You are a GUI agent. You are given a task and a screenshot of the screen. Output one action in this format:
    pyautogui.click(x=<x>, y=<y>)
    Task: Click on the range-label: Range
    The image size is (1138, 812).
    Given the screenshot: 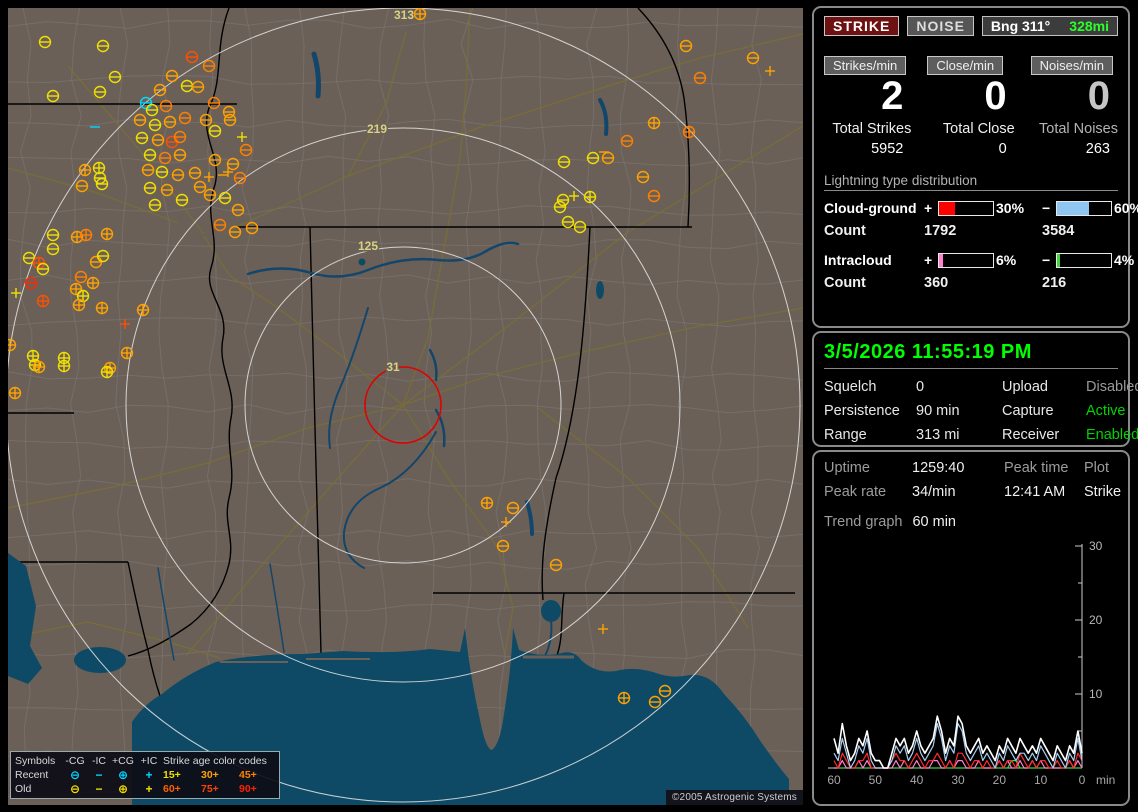 What is the action you would take?
    pyautogui.click(x=845, y=435)
    